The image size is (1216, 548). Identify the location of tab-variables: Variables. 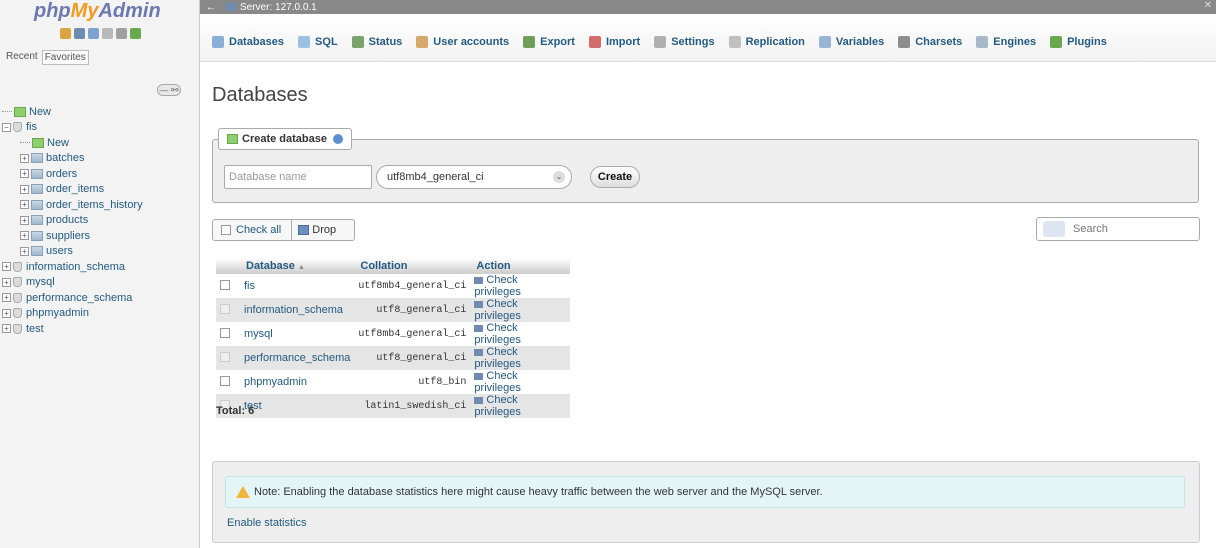
(851, 42).